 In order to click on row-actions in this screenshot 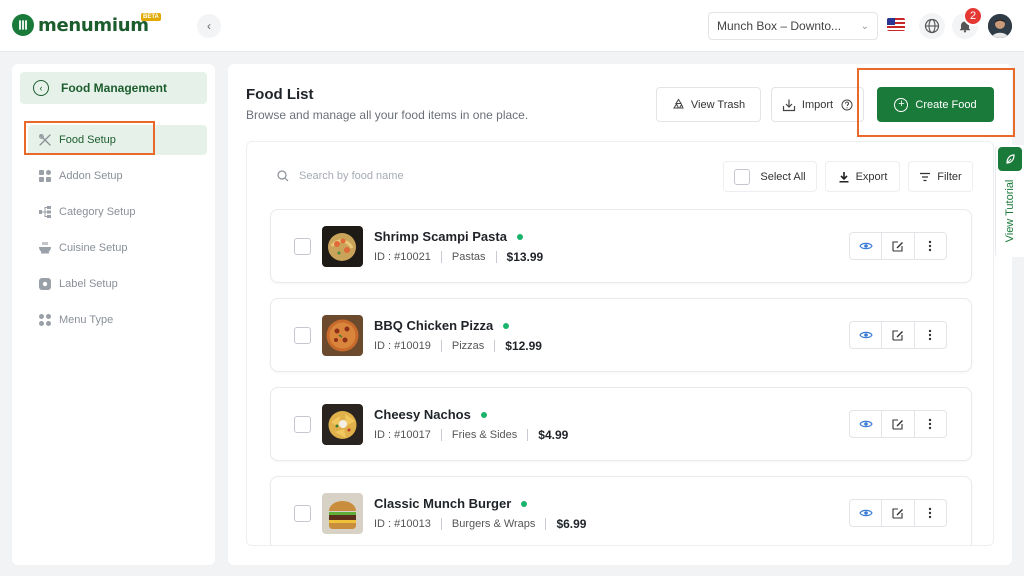, I will do `click(898, 513)`.